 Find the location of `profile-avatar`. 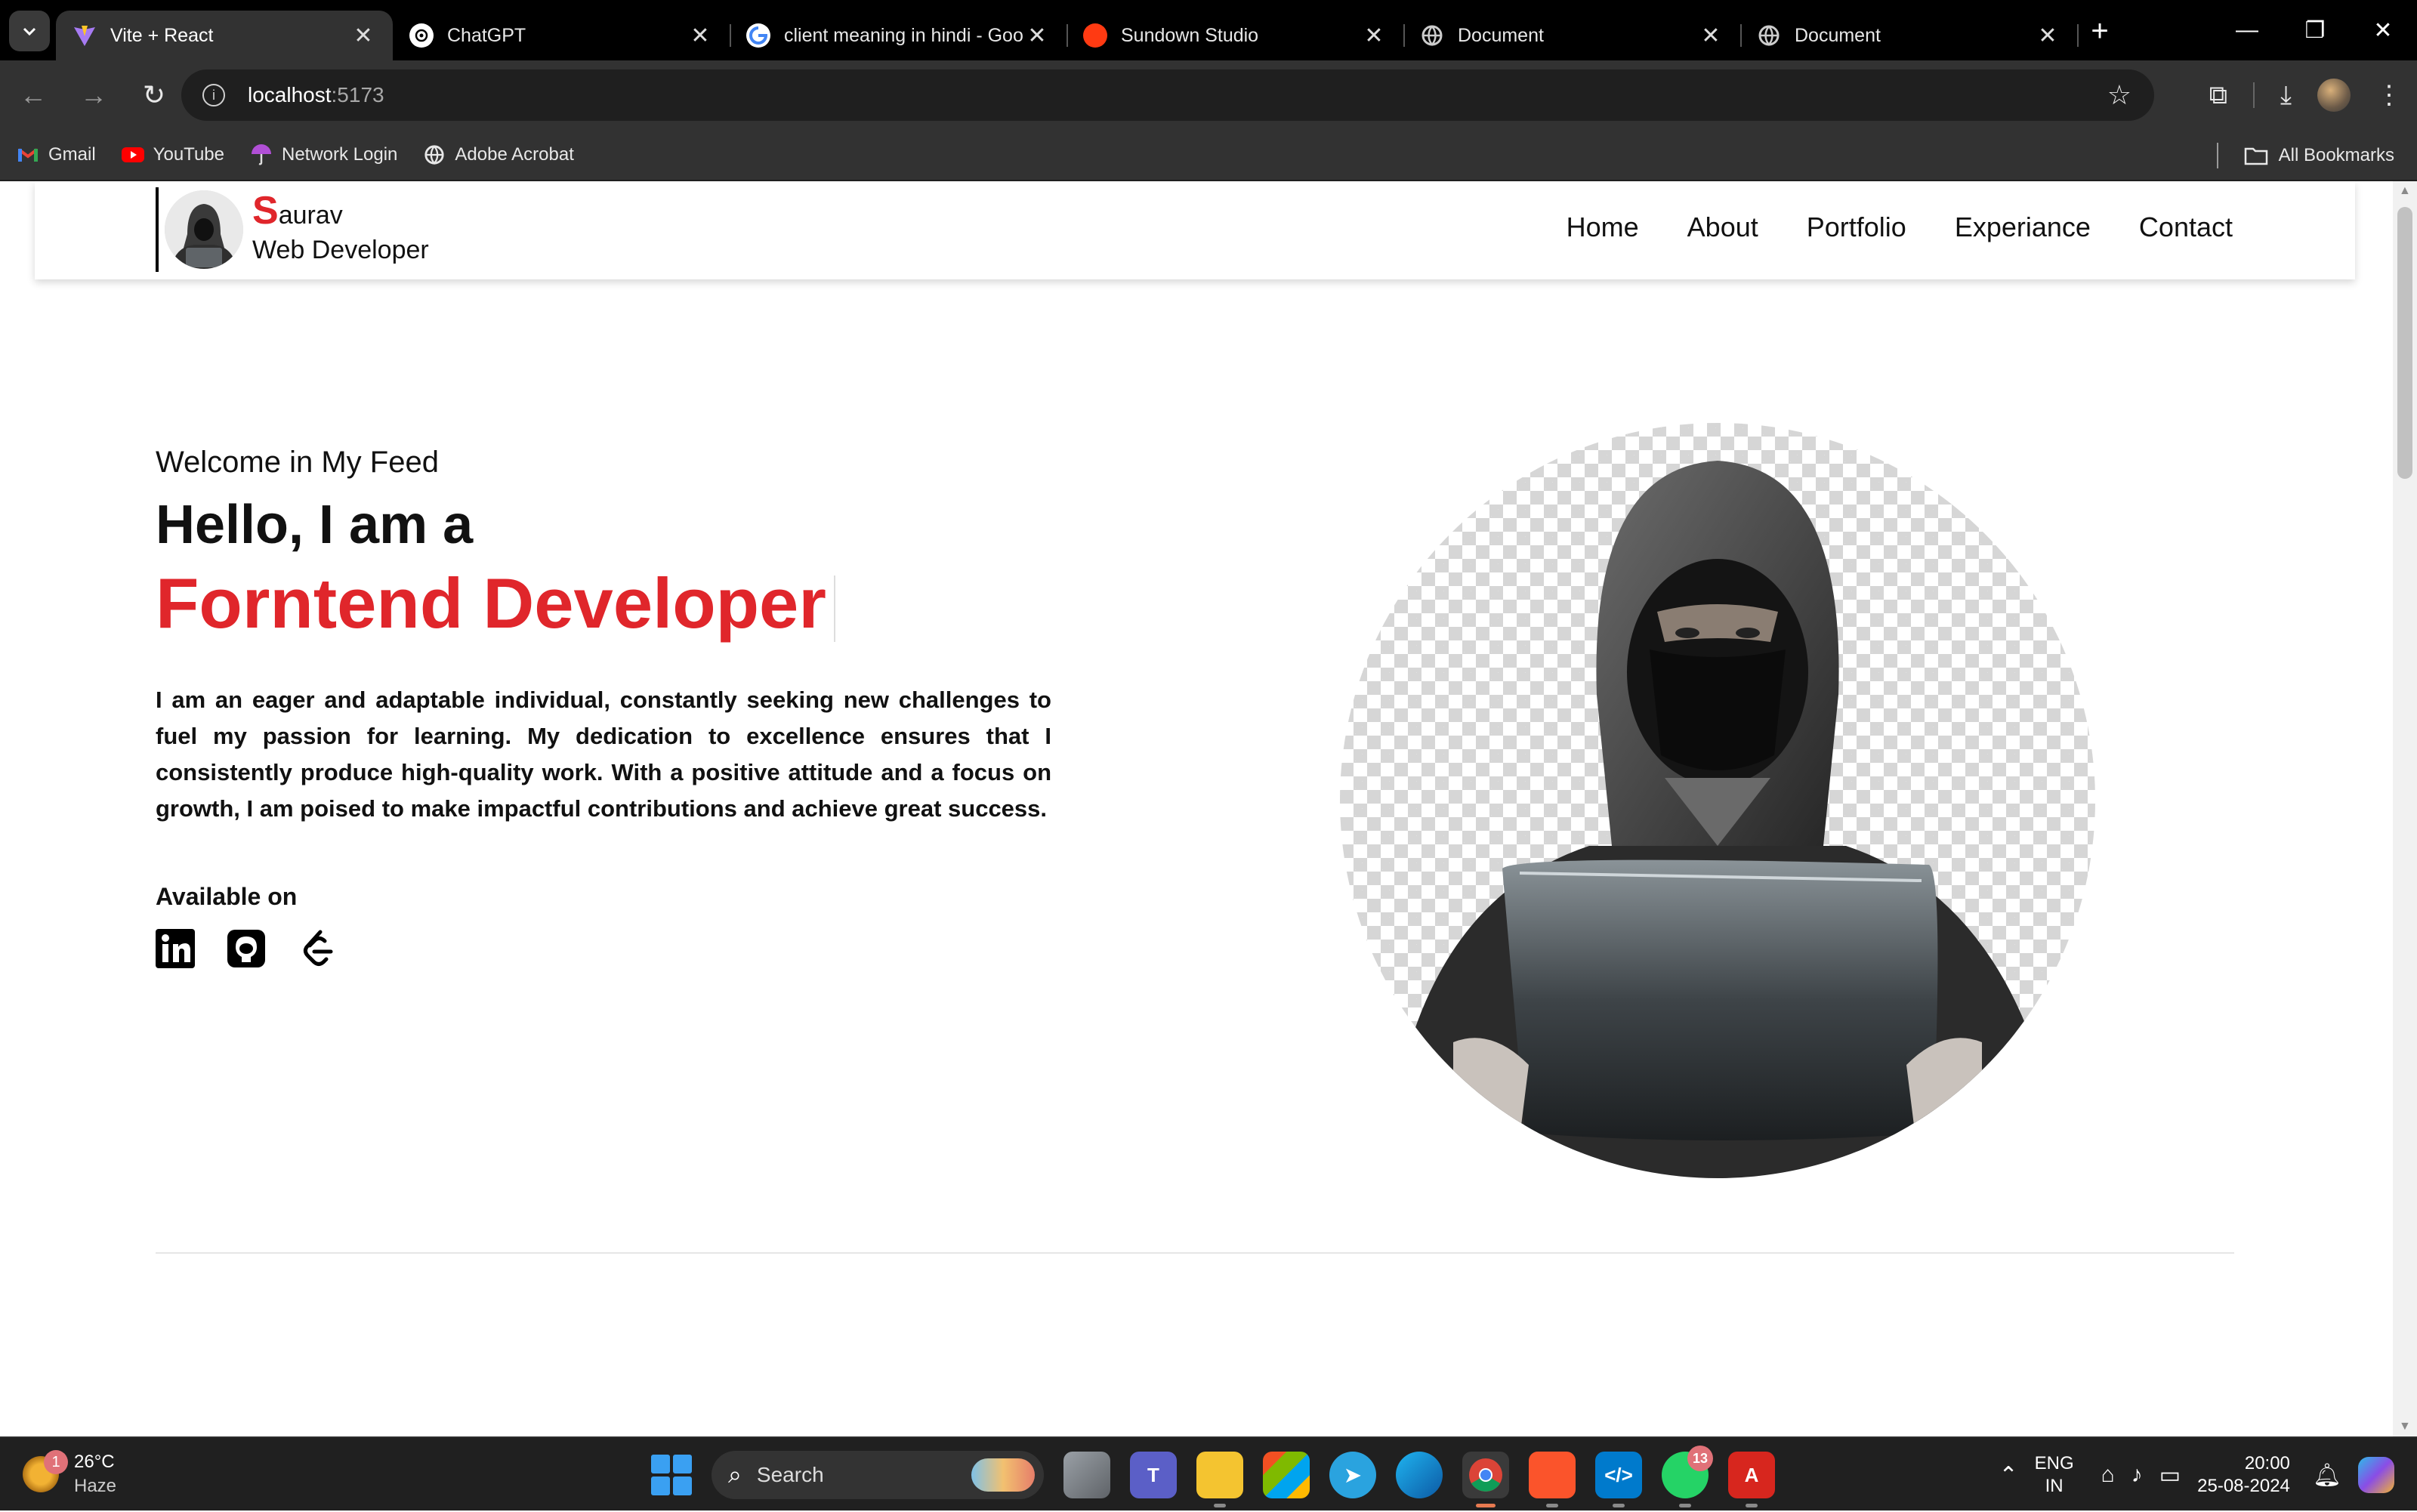

profile-avatar is located at coordinates (2334, 96).